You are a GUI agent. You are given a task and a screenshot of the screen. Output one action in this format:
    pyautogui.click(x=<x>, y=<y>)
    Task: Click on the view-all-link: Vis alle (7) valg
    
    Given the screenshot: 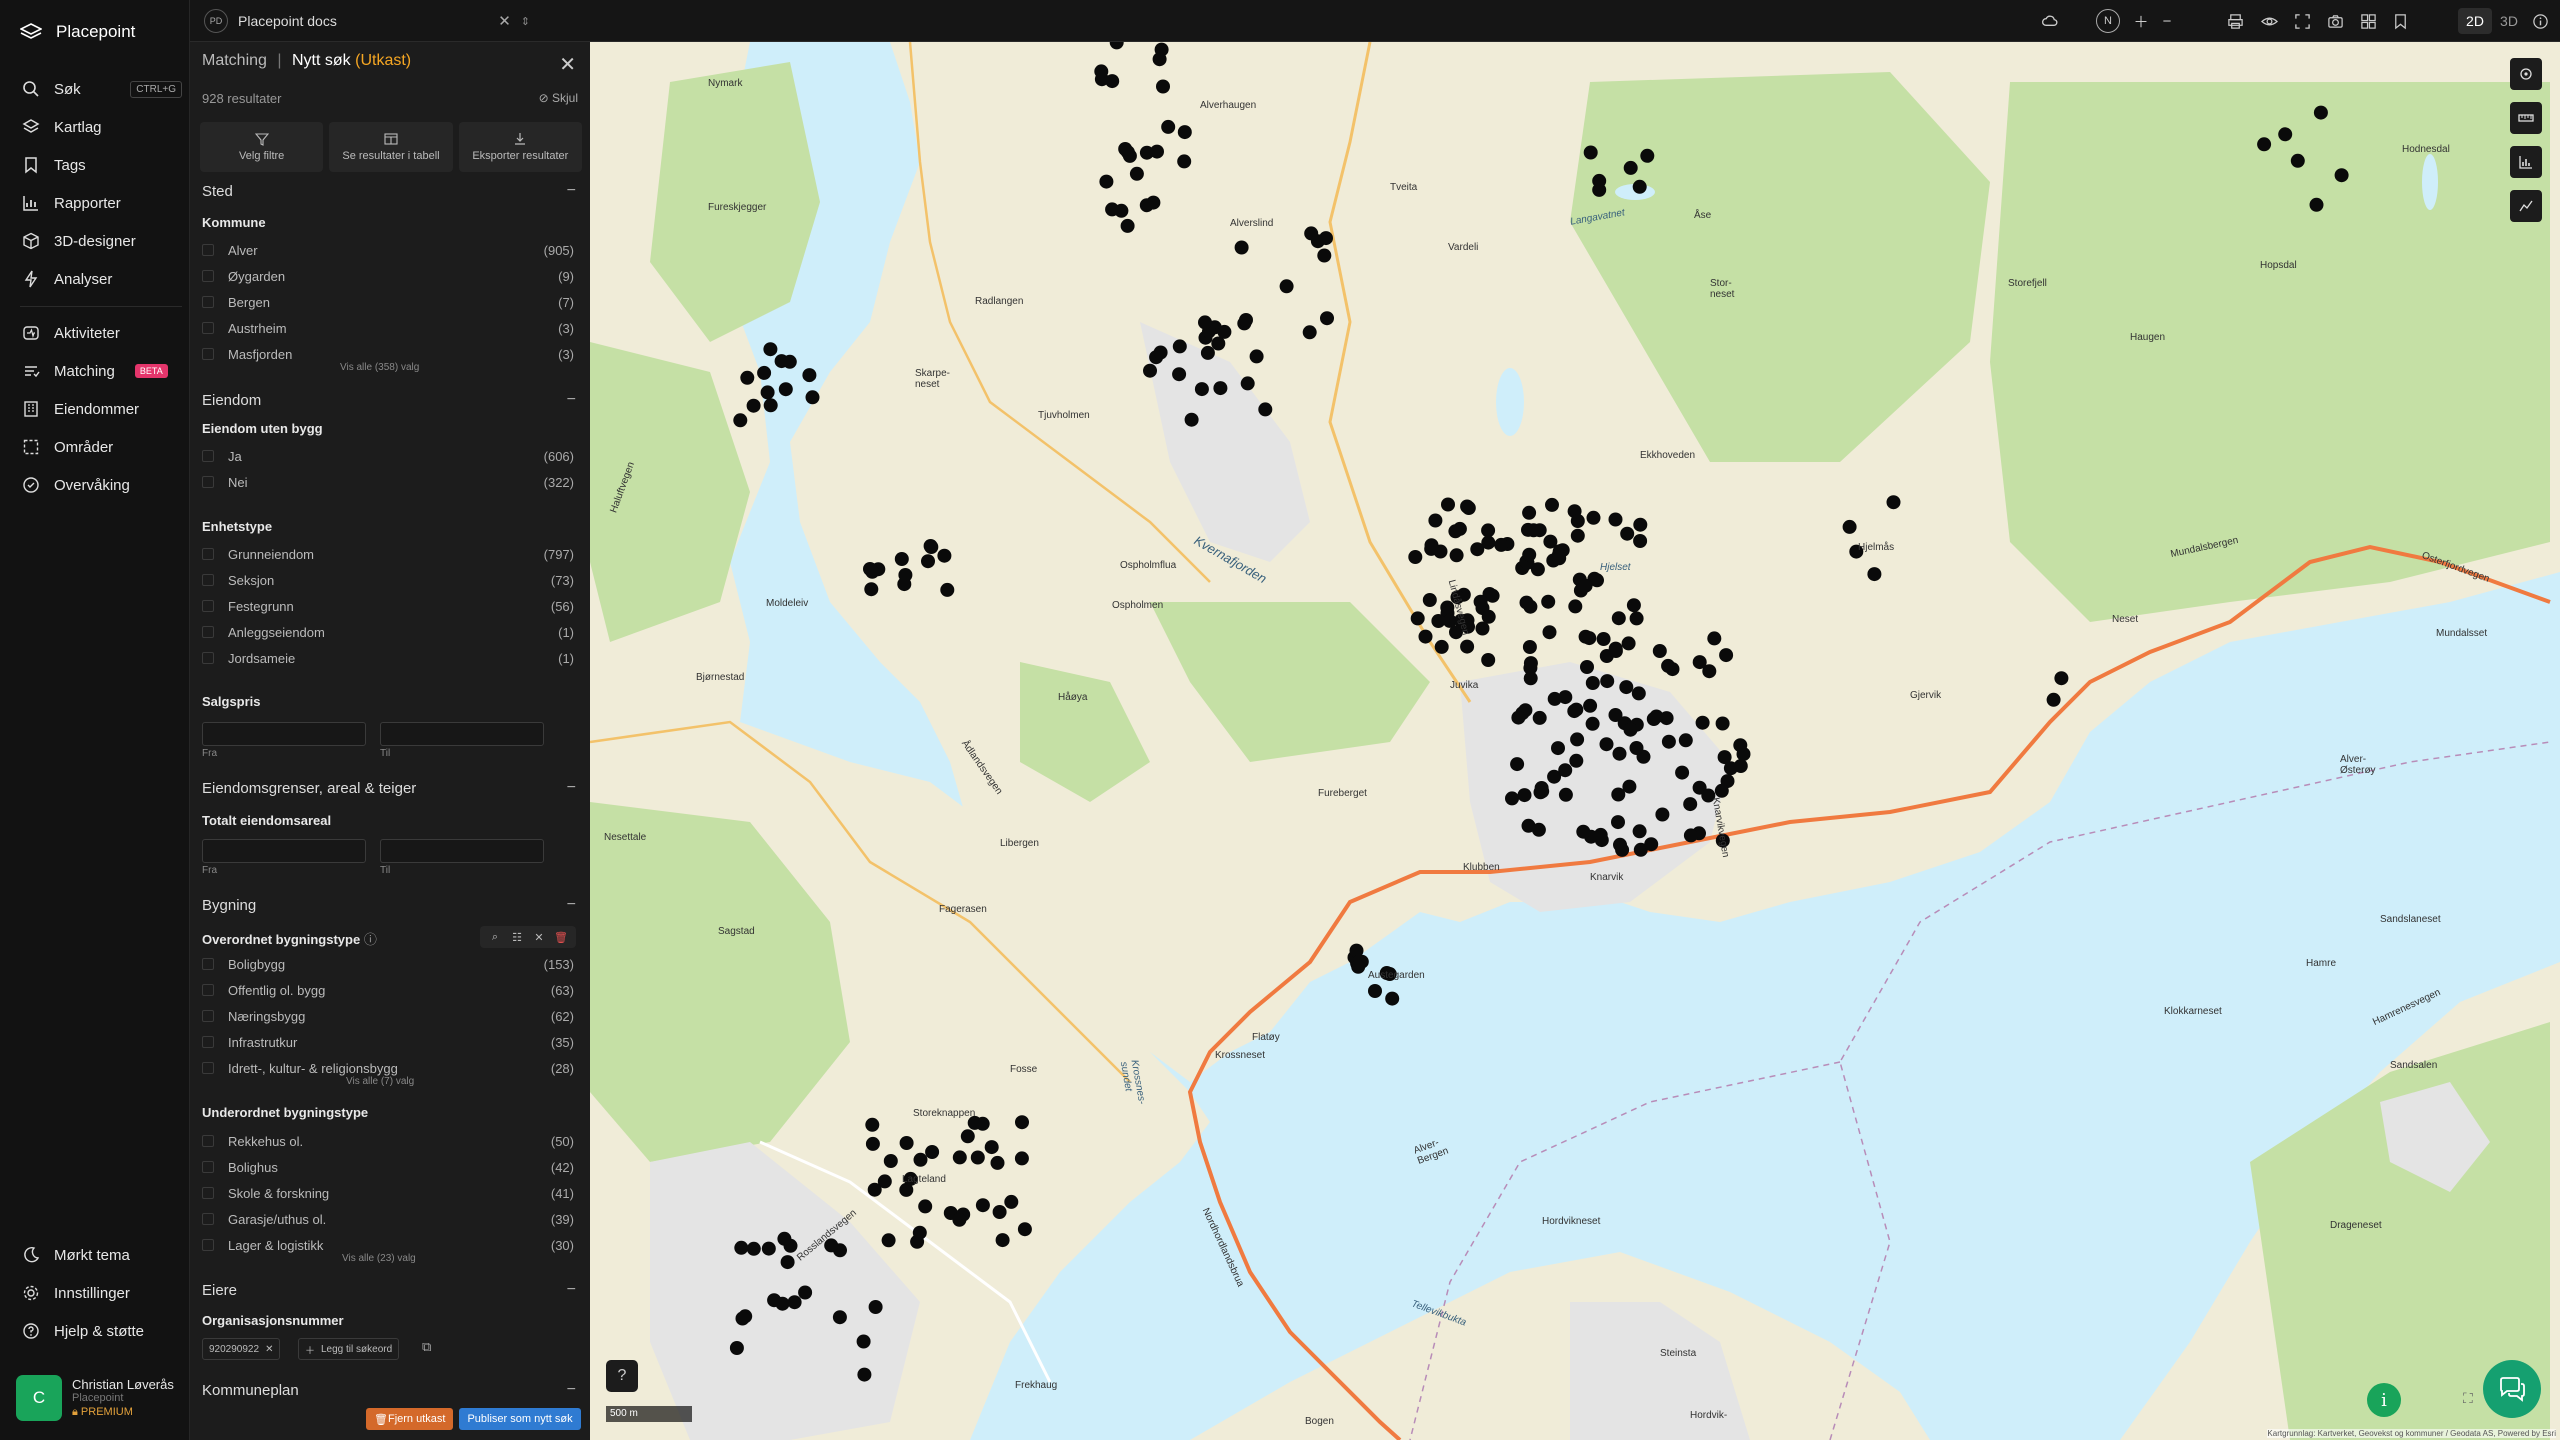 What is the action you would take?
    pyautogui.click(x=380, y=1081)
    